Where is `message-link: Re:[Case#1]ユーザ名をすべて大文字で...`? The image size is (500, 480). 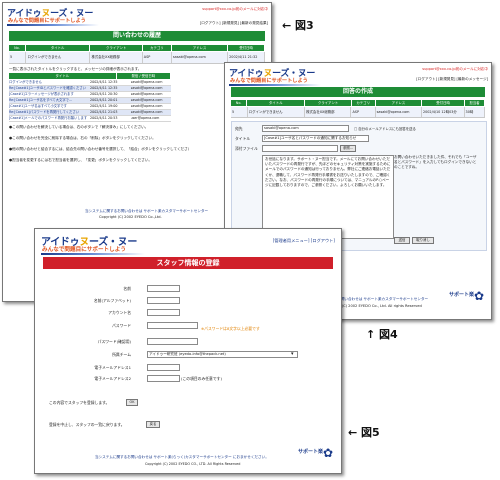 message-link: Re:[Case#1]ユーザ名をすべて大文字で... is located at coordinates (49, 100).